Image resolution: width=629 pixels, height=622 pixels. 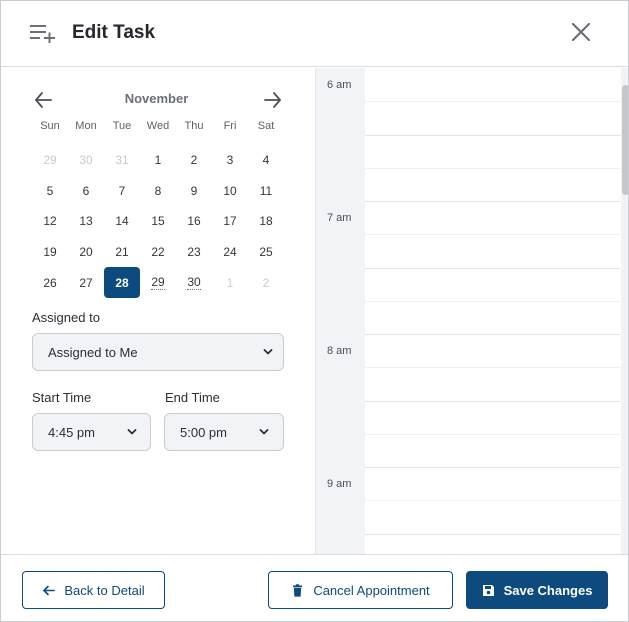 I want to click on hour-label: 7 am, so click(x=339, y=218).